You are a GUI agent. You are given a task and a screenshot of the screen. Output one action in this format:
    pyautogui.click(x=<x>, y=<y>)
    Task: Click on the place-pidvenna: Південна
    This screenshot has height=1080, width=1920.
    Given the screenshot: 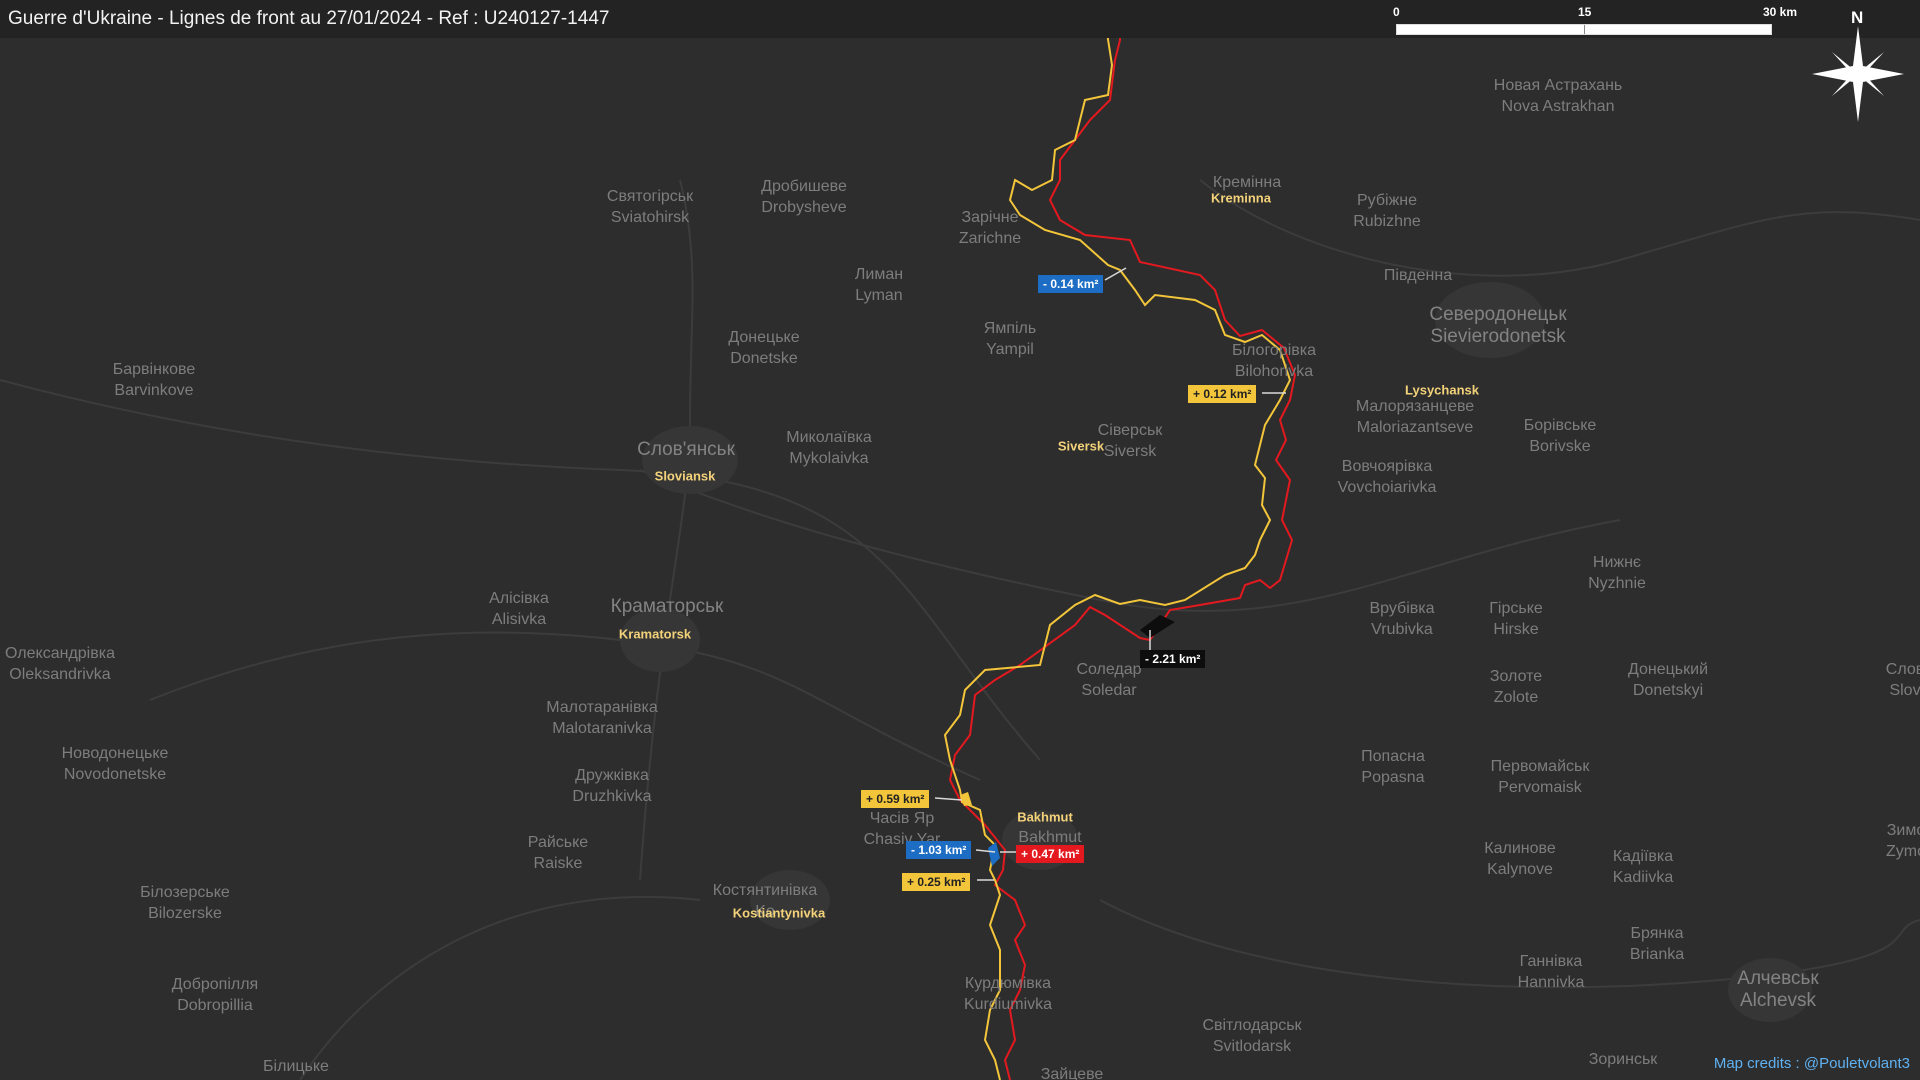 What is the action you would take?
    pyautogui.click(x=1418, y=275)
    